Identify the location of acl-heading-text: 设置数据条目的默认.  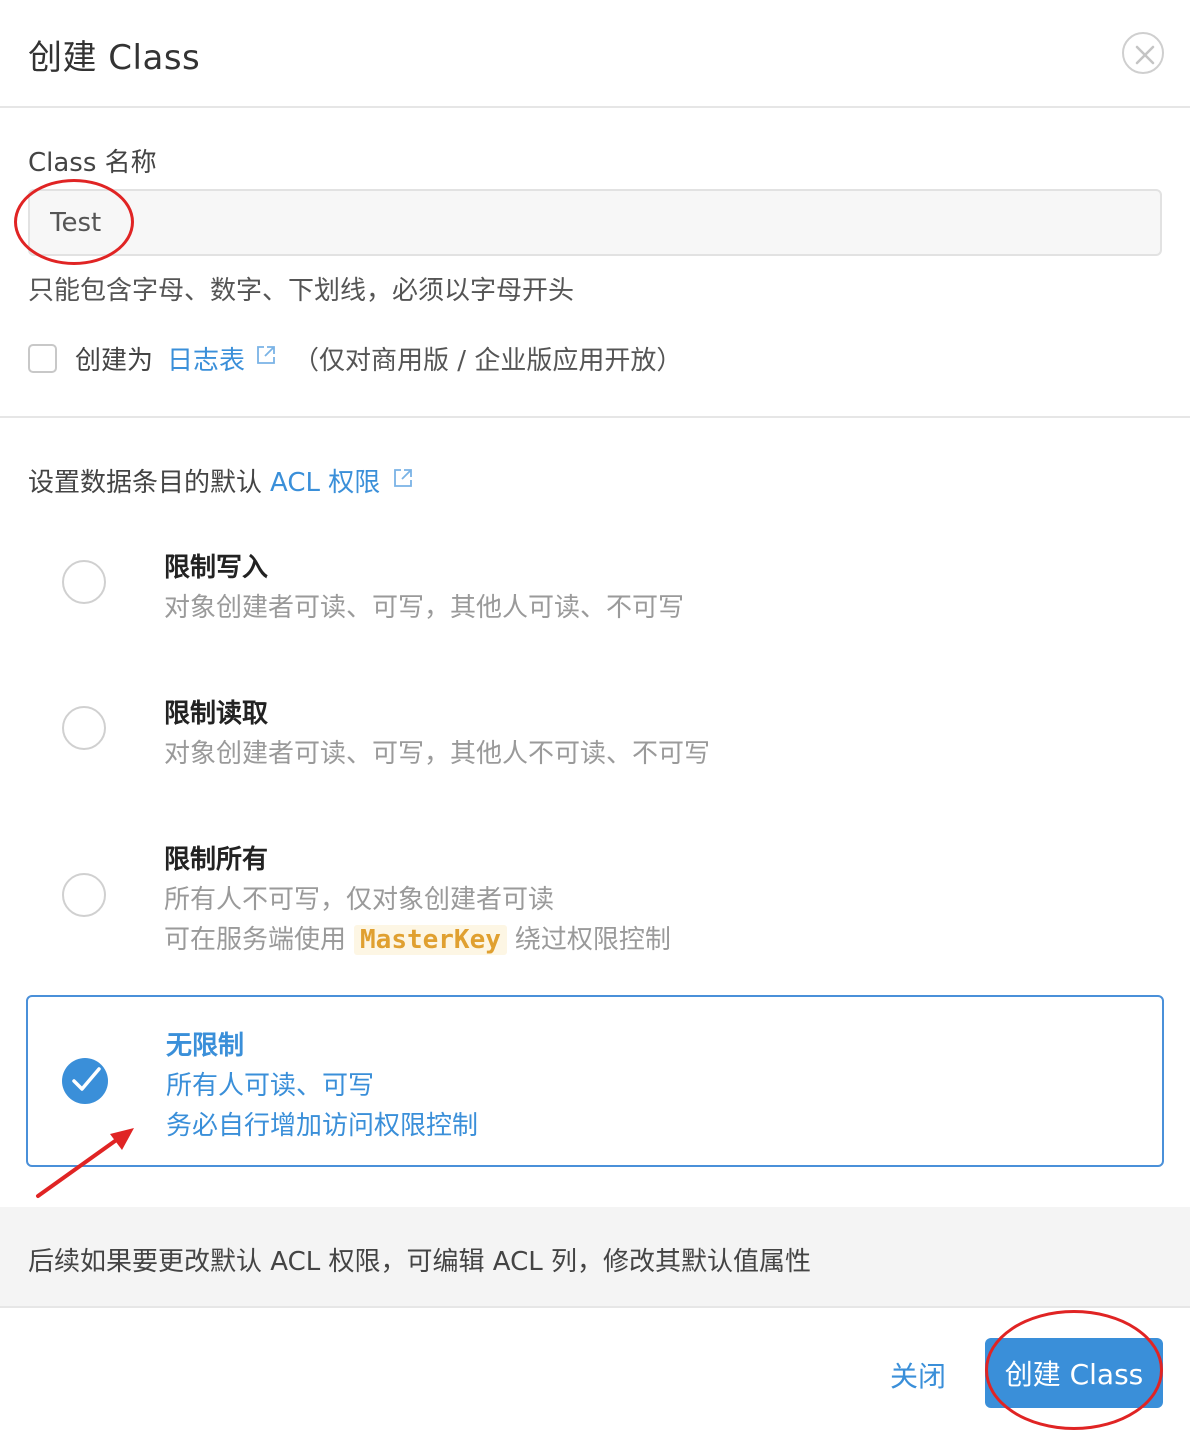
(145, 483).